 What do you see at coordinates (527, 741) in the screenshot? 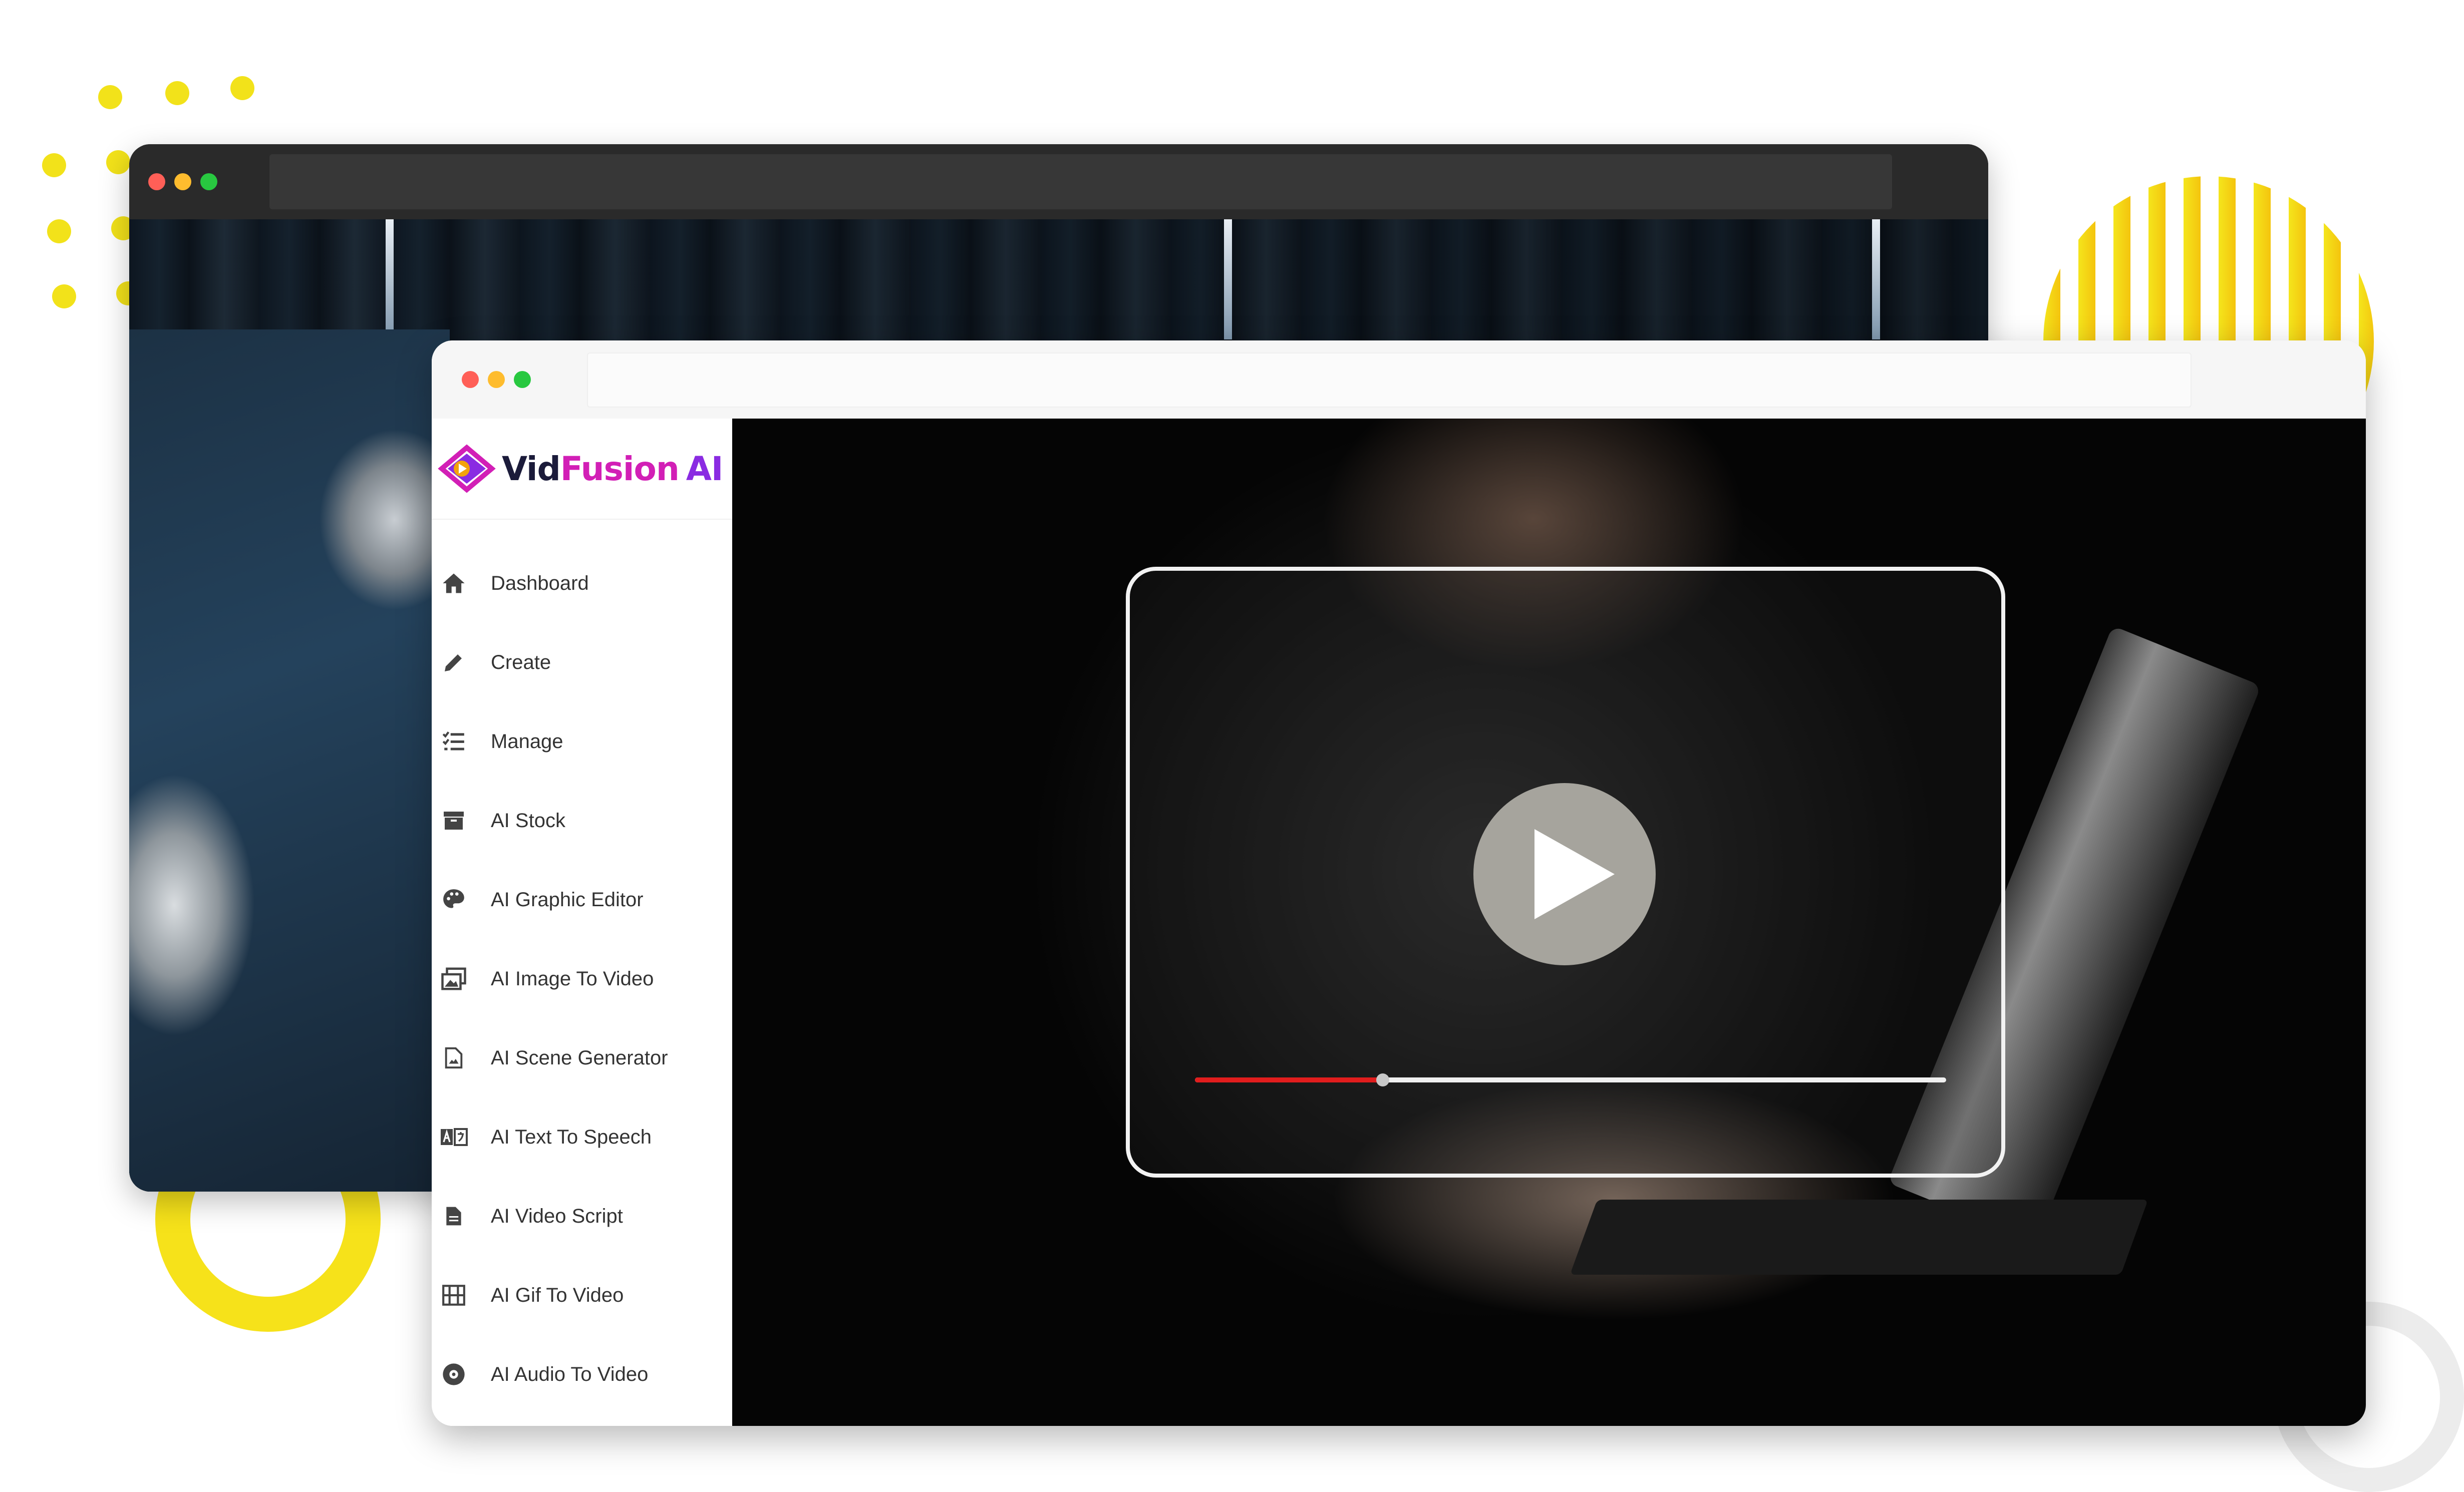
I see `sidebar-item-label: Manage` at bounding box center [527, 741].